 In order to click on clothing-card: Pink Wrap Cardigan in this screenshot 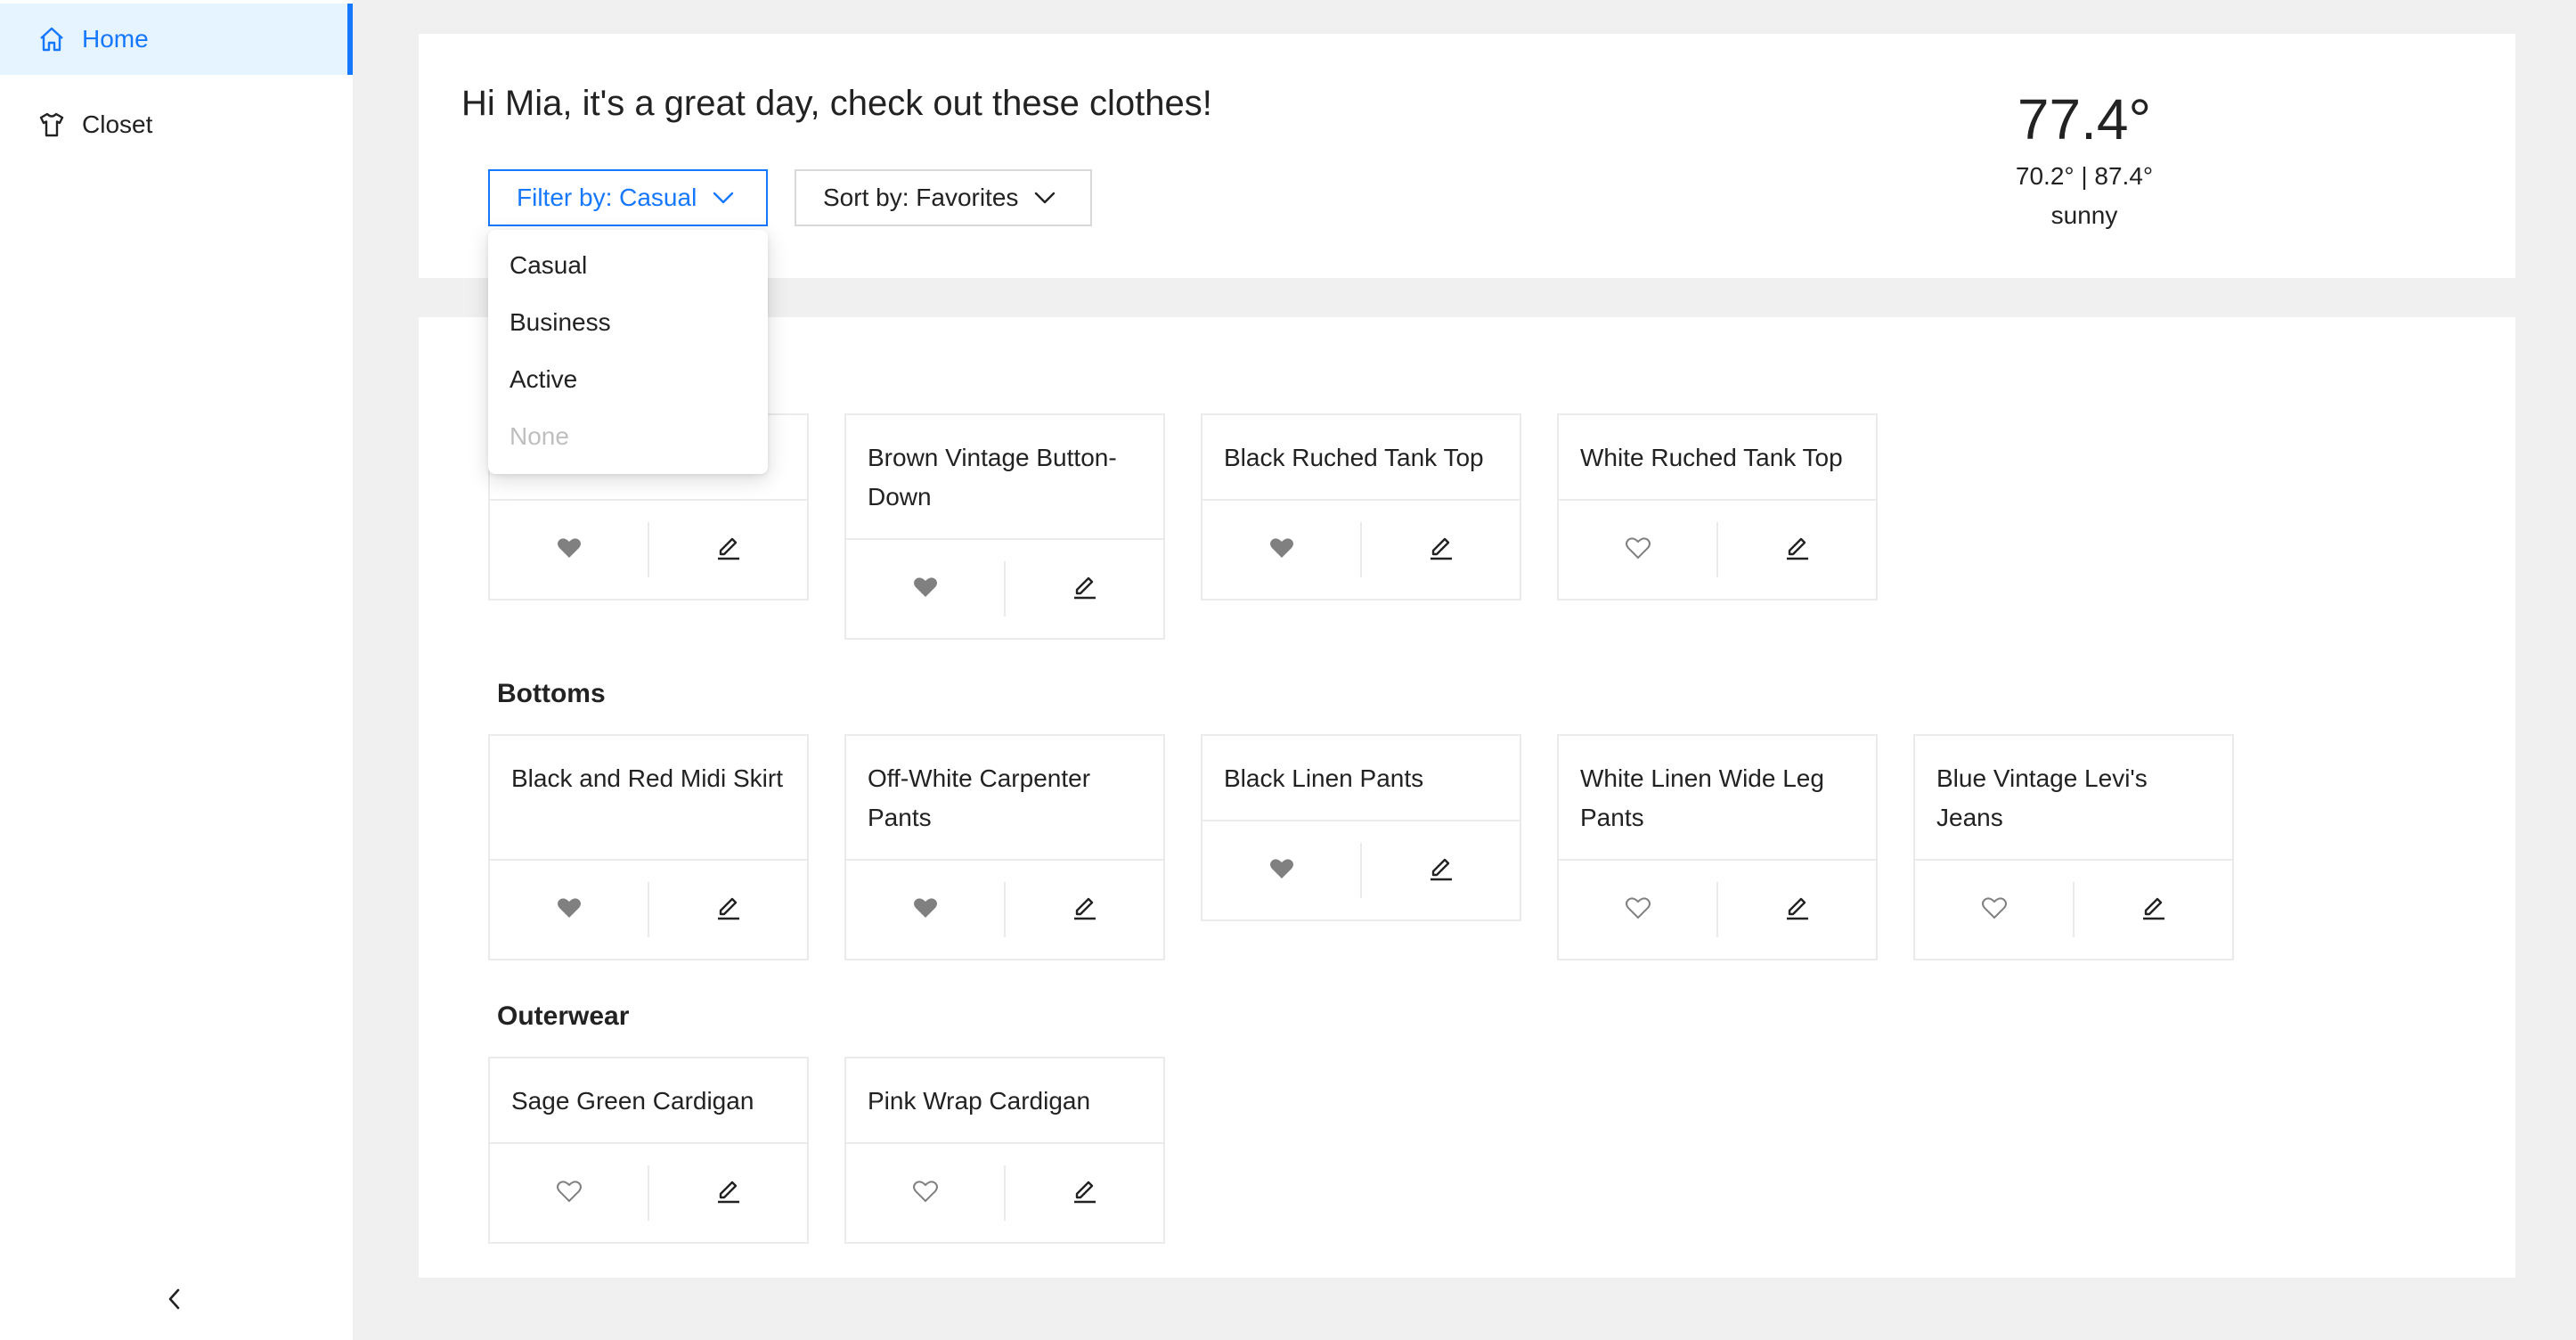, I will do `click(1004, 1151)`.